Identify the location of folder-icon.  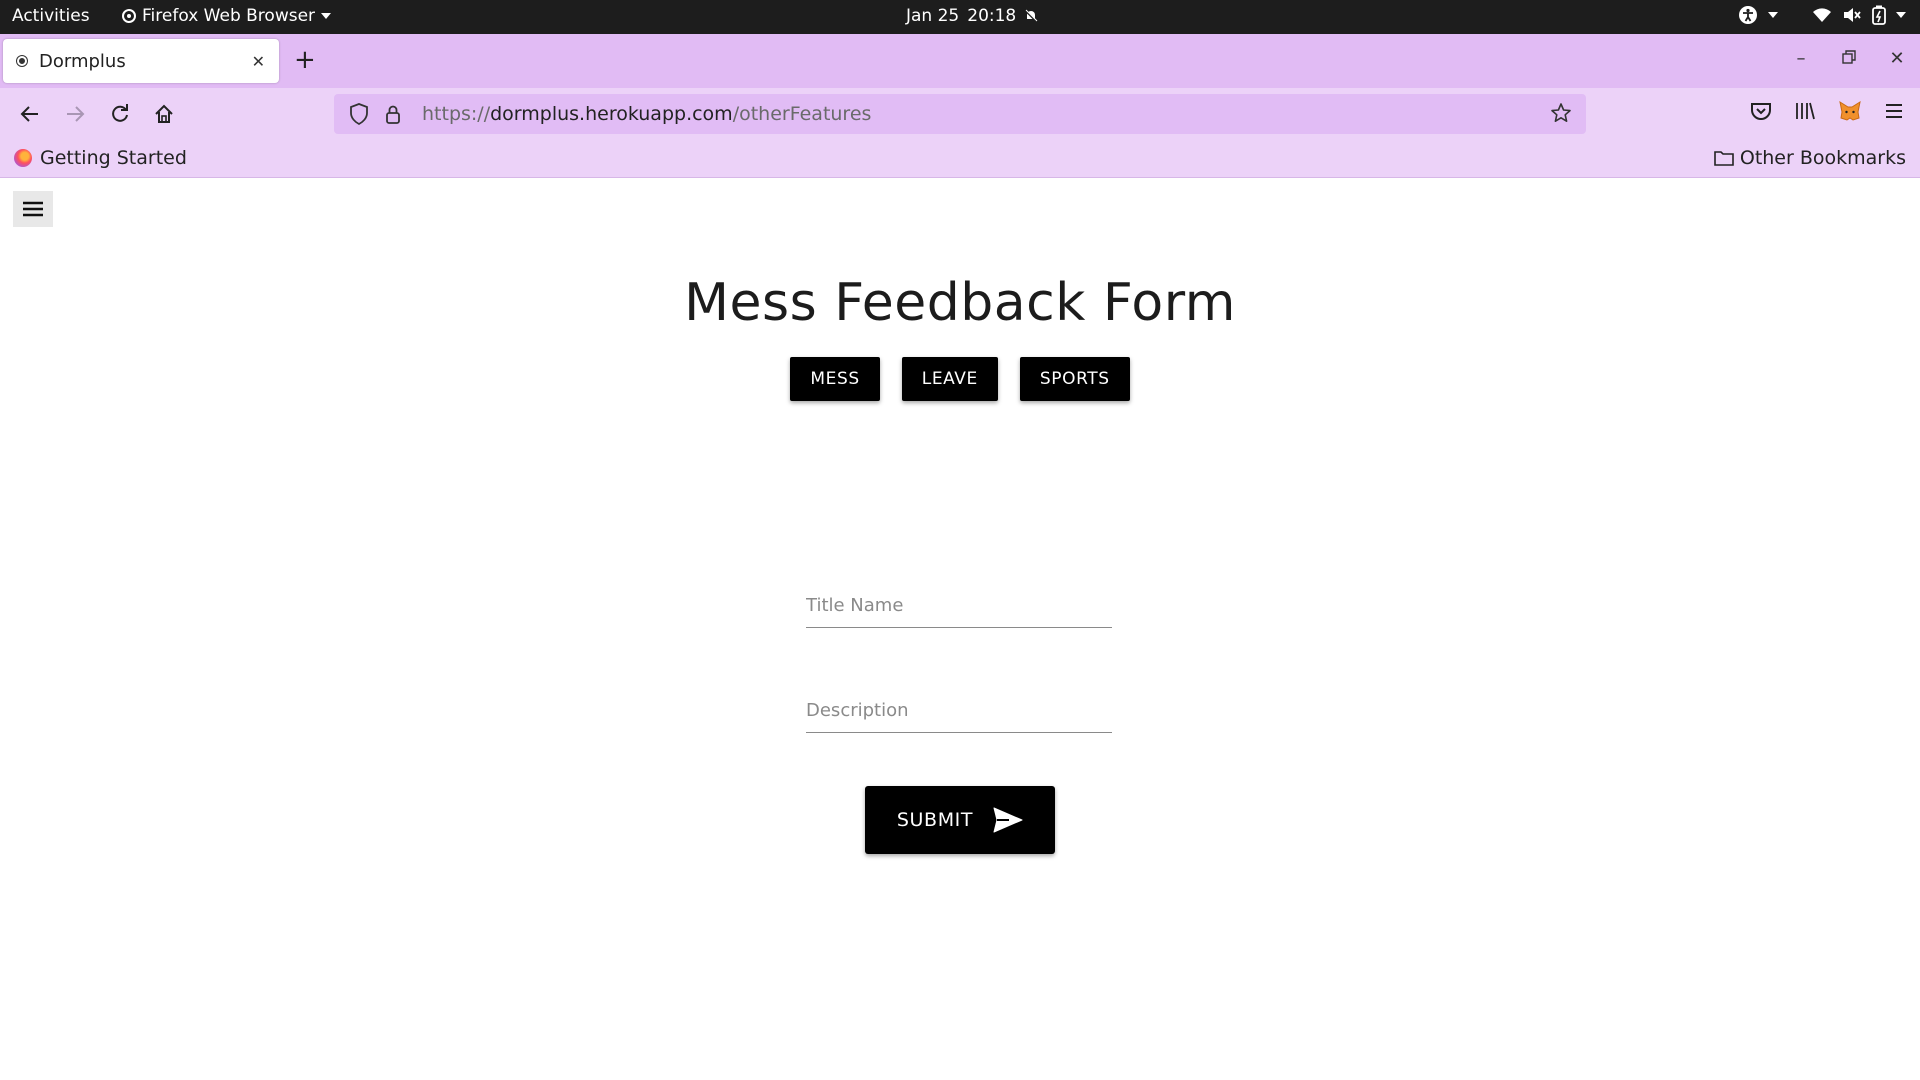
(1724, 158).